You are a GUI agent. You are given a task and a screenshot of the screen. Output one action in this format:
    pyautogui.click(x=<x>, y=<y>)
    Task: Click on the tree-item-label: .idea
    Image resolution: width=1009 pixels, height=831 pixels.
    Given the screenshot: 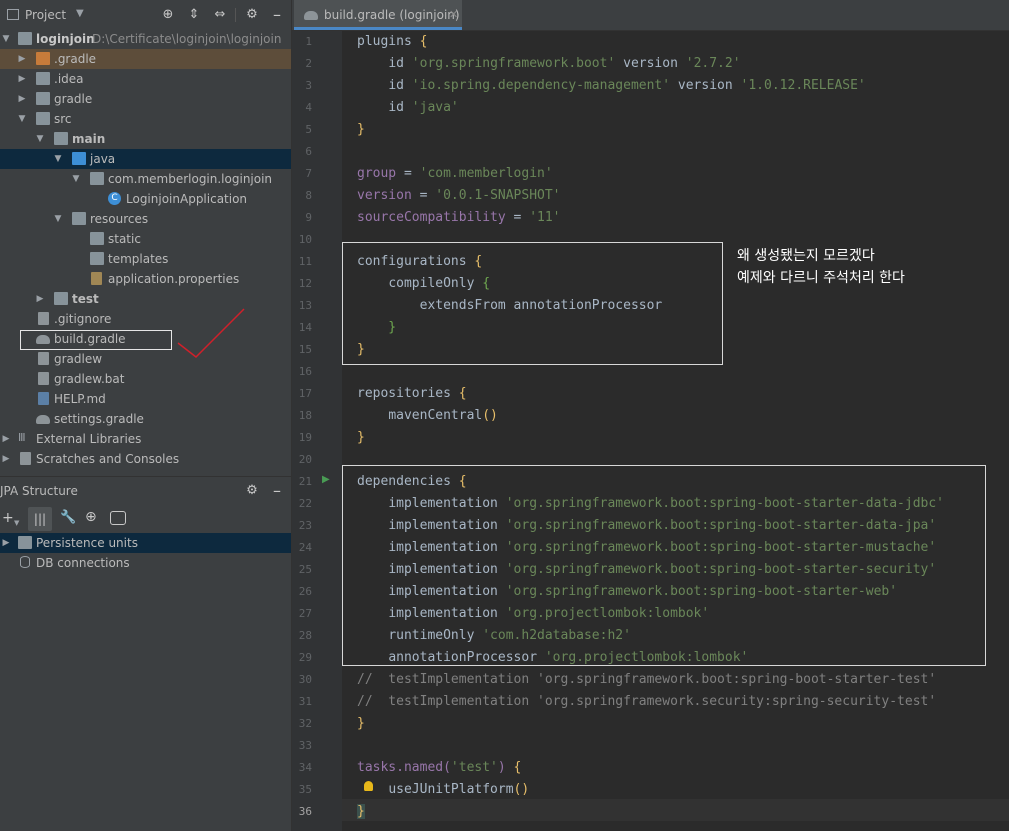 What is the action you would take?
    pyautogui.click(x=69, y=79)
    